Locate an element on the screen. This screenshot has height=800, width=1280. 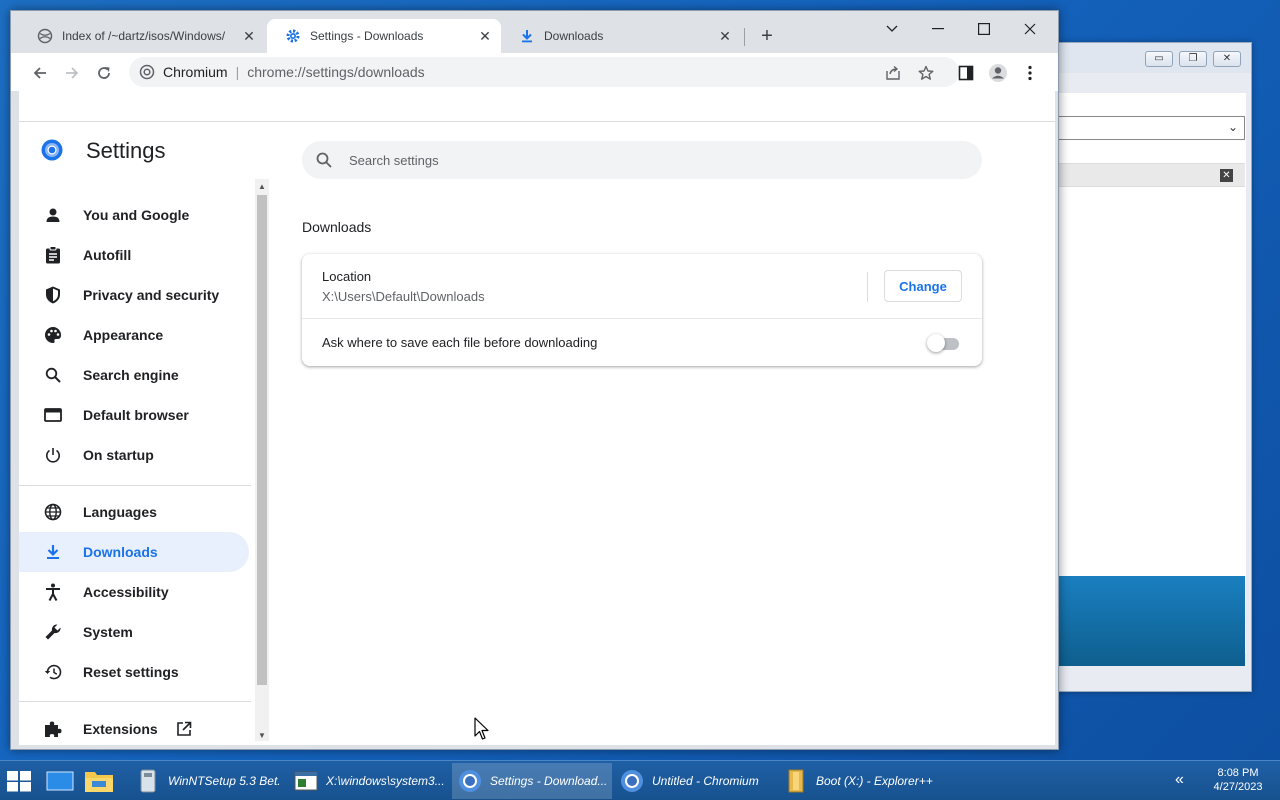
back-button is located at coordinates (40, 73).